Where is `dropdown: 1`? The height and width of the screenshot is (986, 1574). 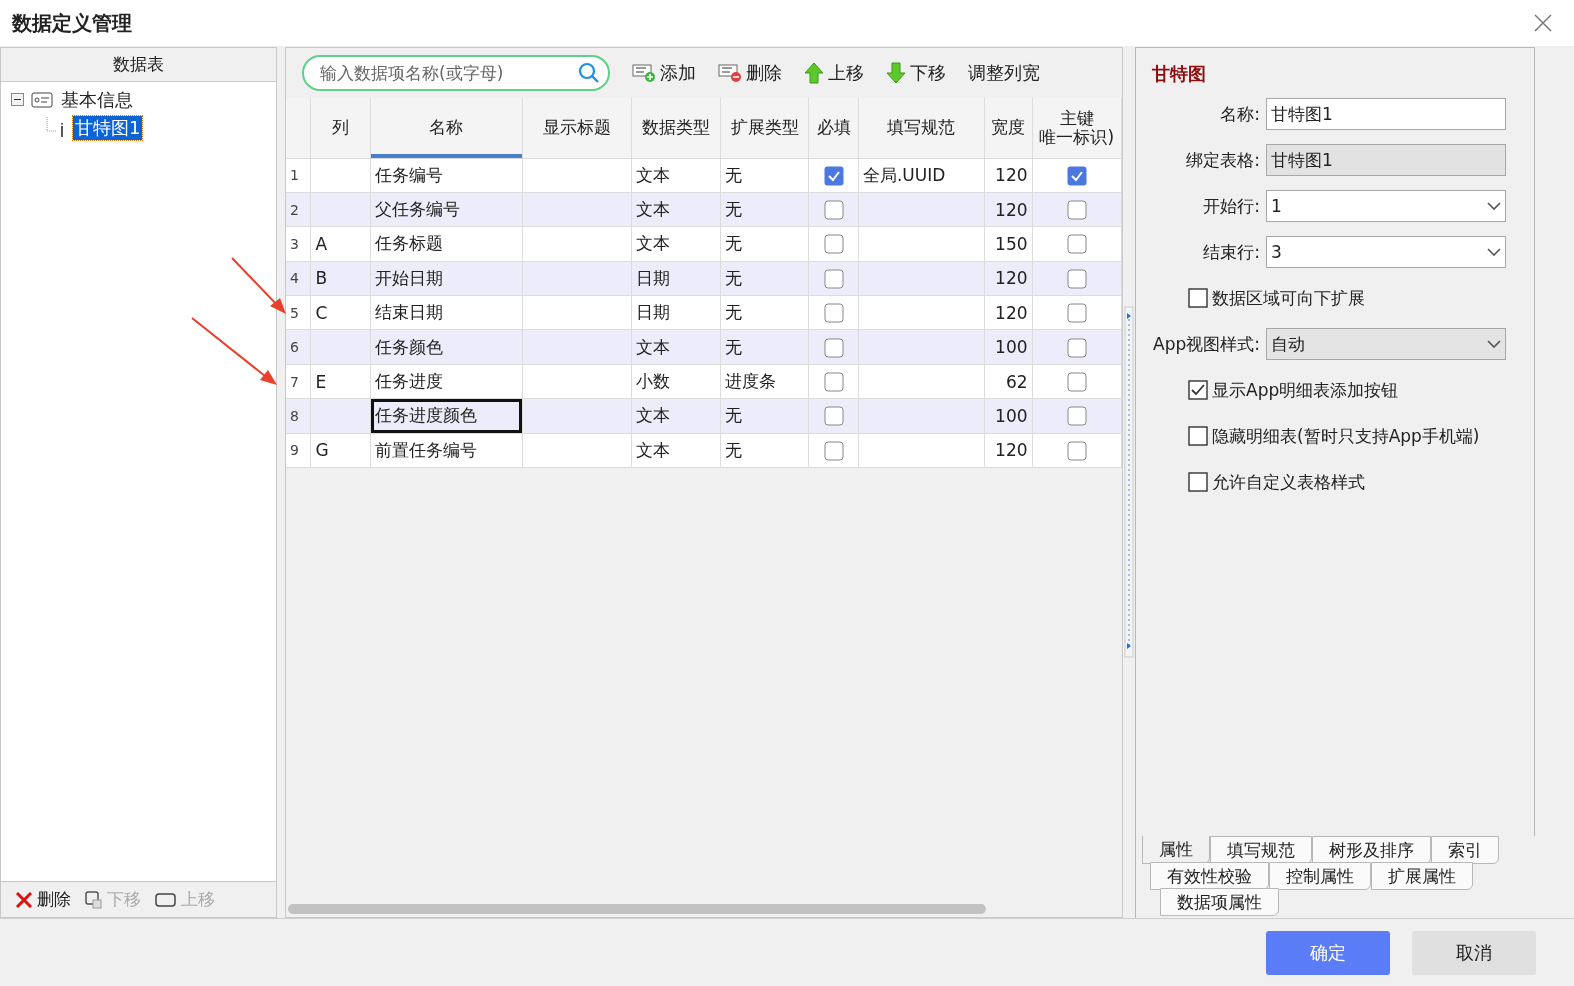
dropdown: 1 is located at coordinates (1386, 206).